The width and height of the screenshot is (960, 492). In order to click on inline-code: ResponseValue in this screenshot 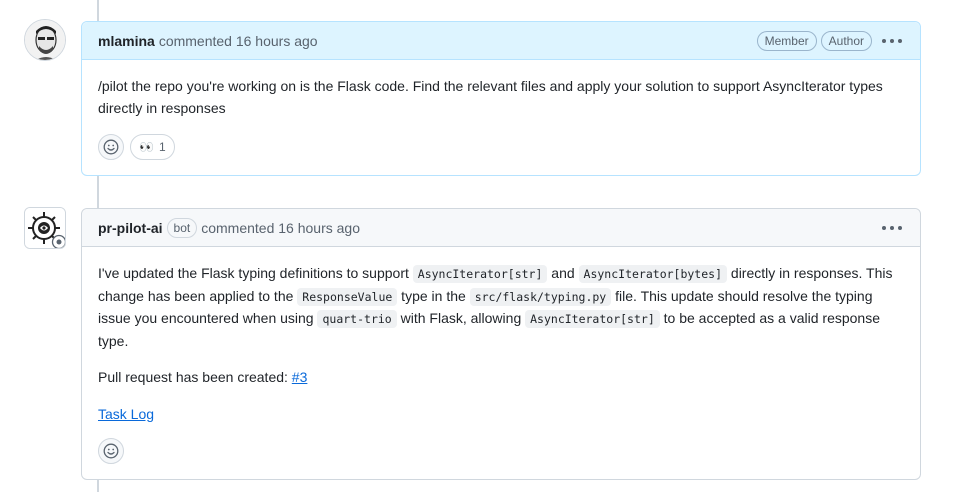, I will do `click(347, 296)`.